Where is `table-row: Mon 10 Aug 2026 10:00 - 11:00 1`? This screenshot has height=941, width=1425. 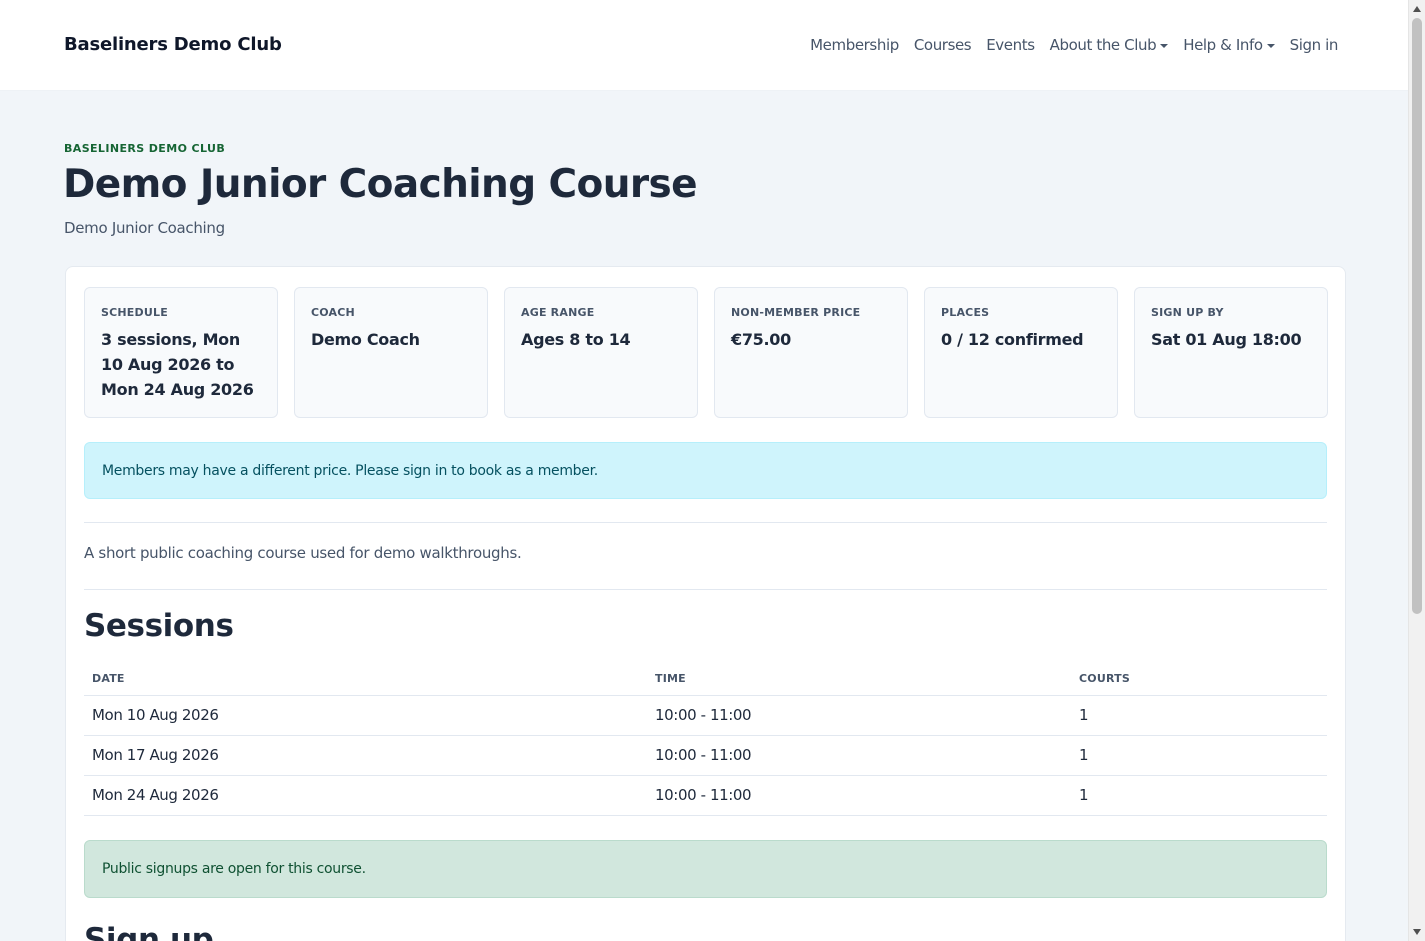 table-row: Mon 10 Aug 2026 10:00 - 11:00 1 is located at coordinates (705, 715).